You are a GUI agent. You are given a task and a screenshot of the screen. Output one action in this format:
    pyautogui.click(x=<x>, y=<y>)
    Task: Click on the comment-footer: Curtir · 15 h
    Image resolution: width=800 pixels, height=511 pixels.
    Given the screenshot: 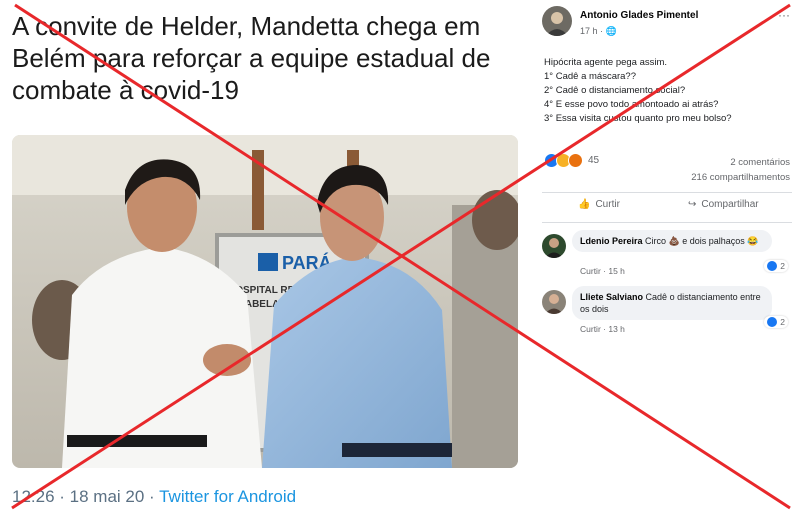 What is the action you would take?
    pyautogui.click(x=602, y=271)
    